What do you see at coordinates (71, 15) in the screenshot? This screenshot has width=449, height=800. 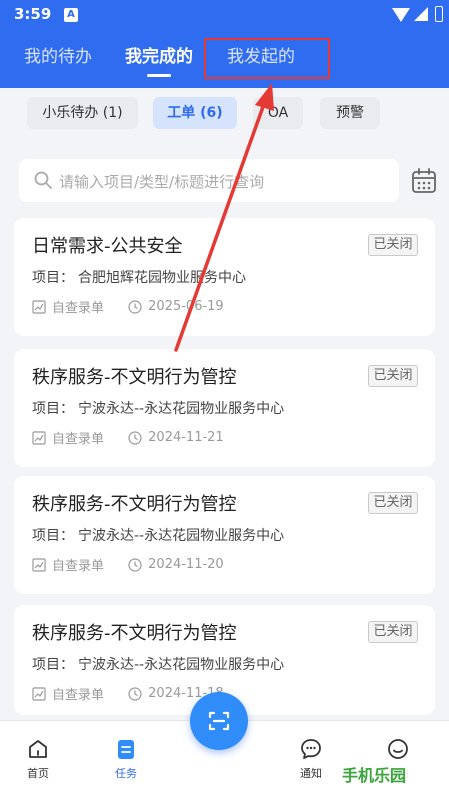 I see `notification-icon: A` at bounding box center [71, 15].